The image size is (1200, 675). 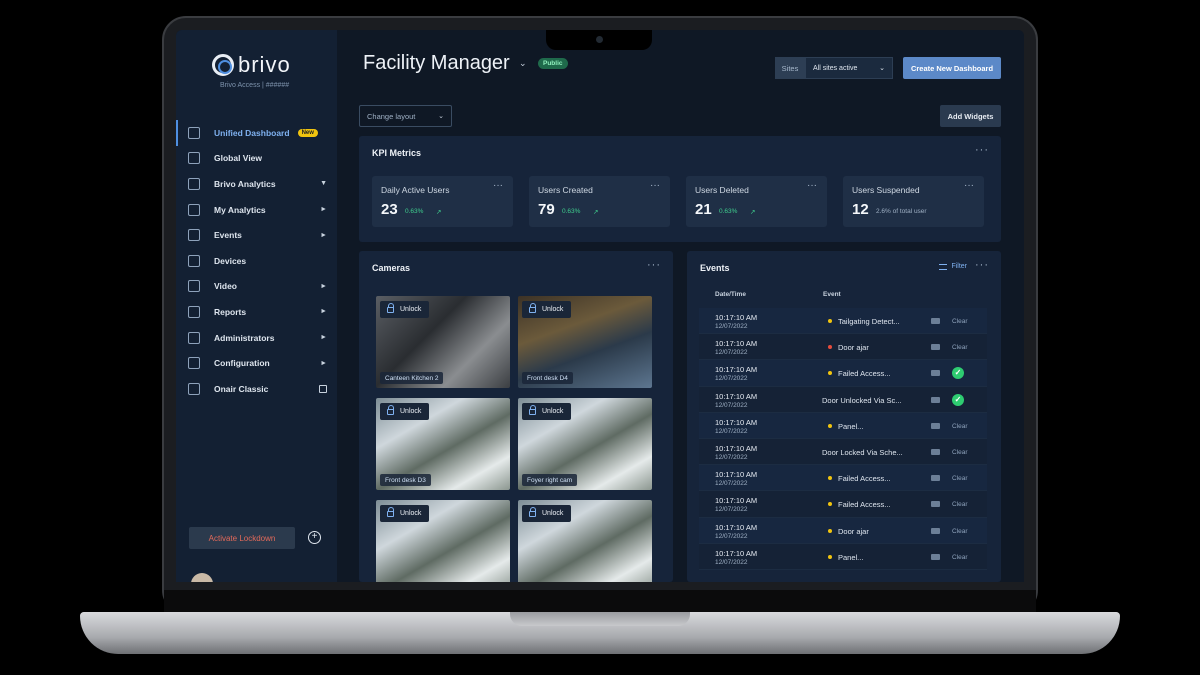 I want to click on sidebar-item-administrators: Administrators ►, so click(x=256, y=338).